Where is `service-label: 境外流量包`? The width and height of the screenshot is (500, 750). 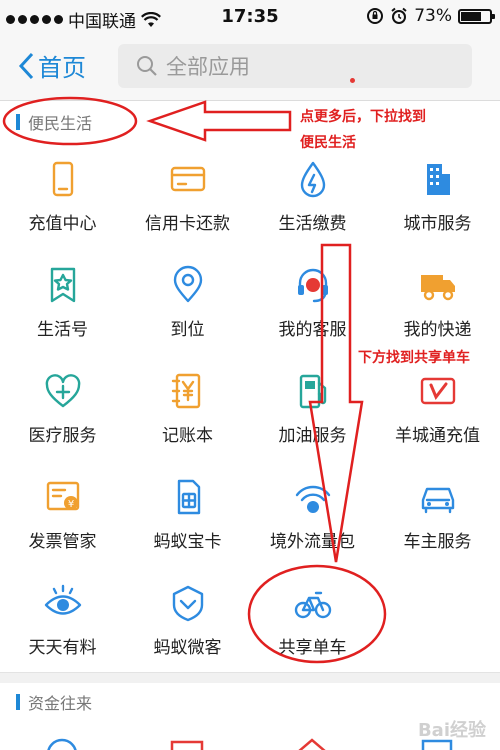 service-label: 境外流量包 is located at coordinates (312, 542).